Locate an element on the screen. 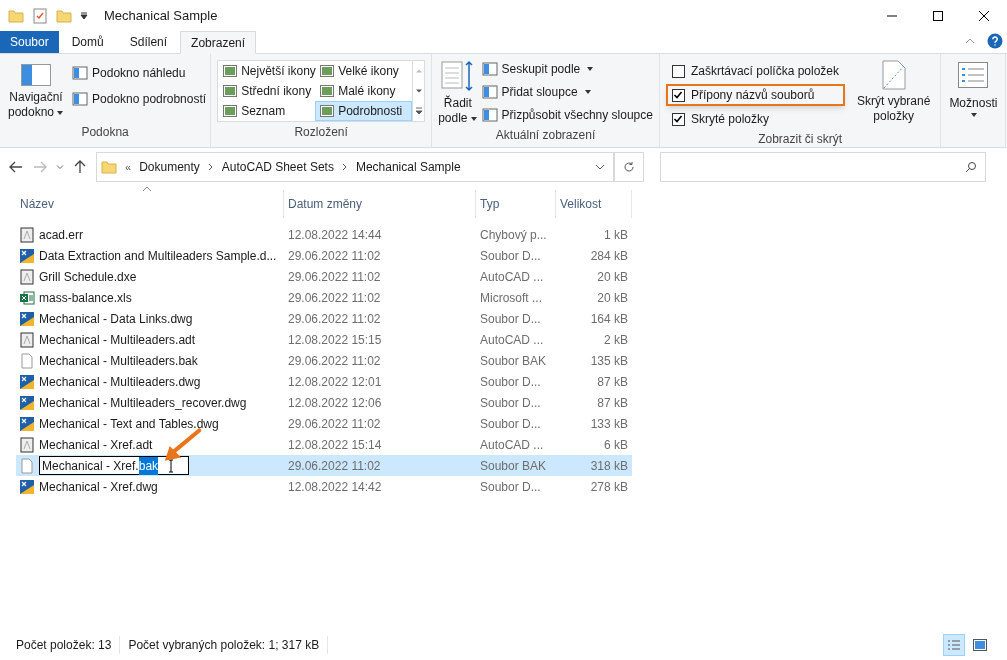 This screenshot has height=660, width=1007. overflow-chevron: « is located at coordinates (128, 167).